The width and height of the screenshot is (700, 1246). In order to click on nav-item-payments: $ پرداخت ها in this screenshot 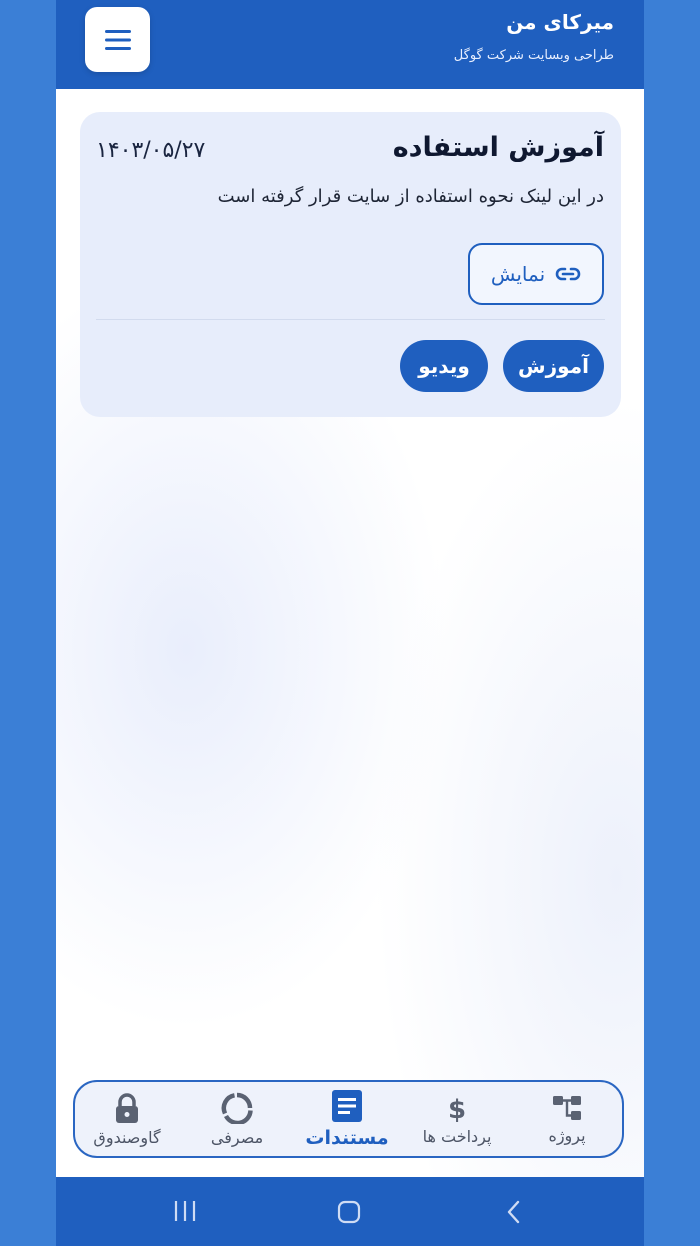, I will do `click(457, 1119)`.